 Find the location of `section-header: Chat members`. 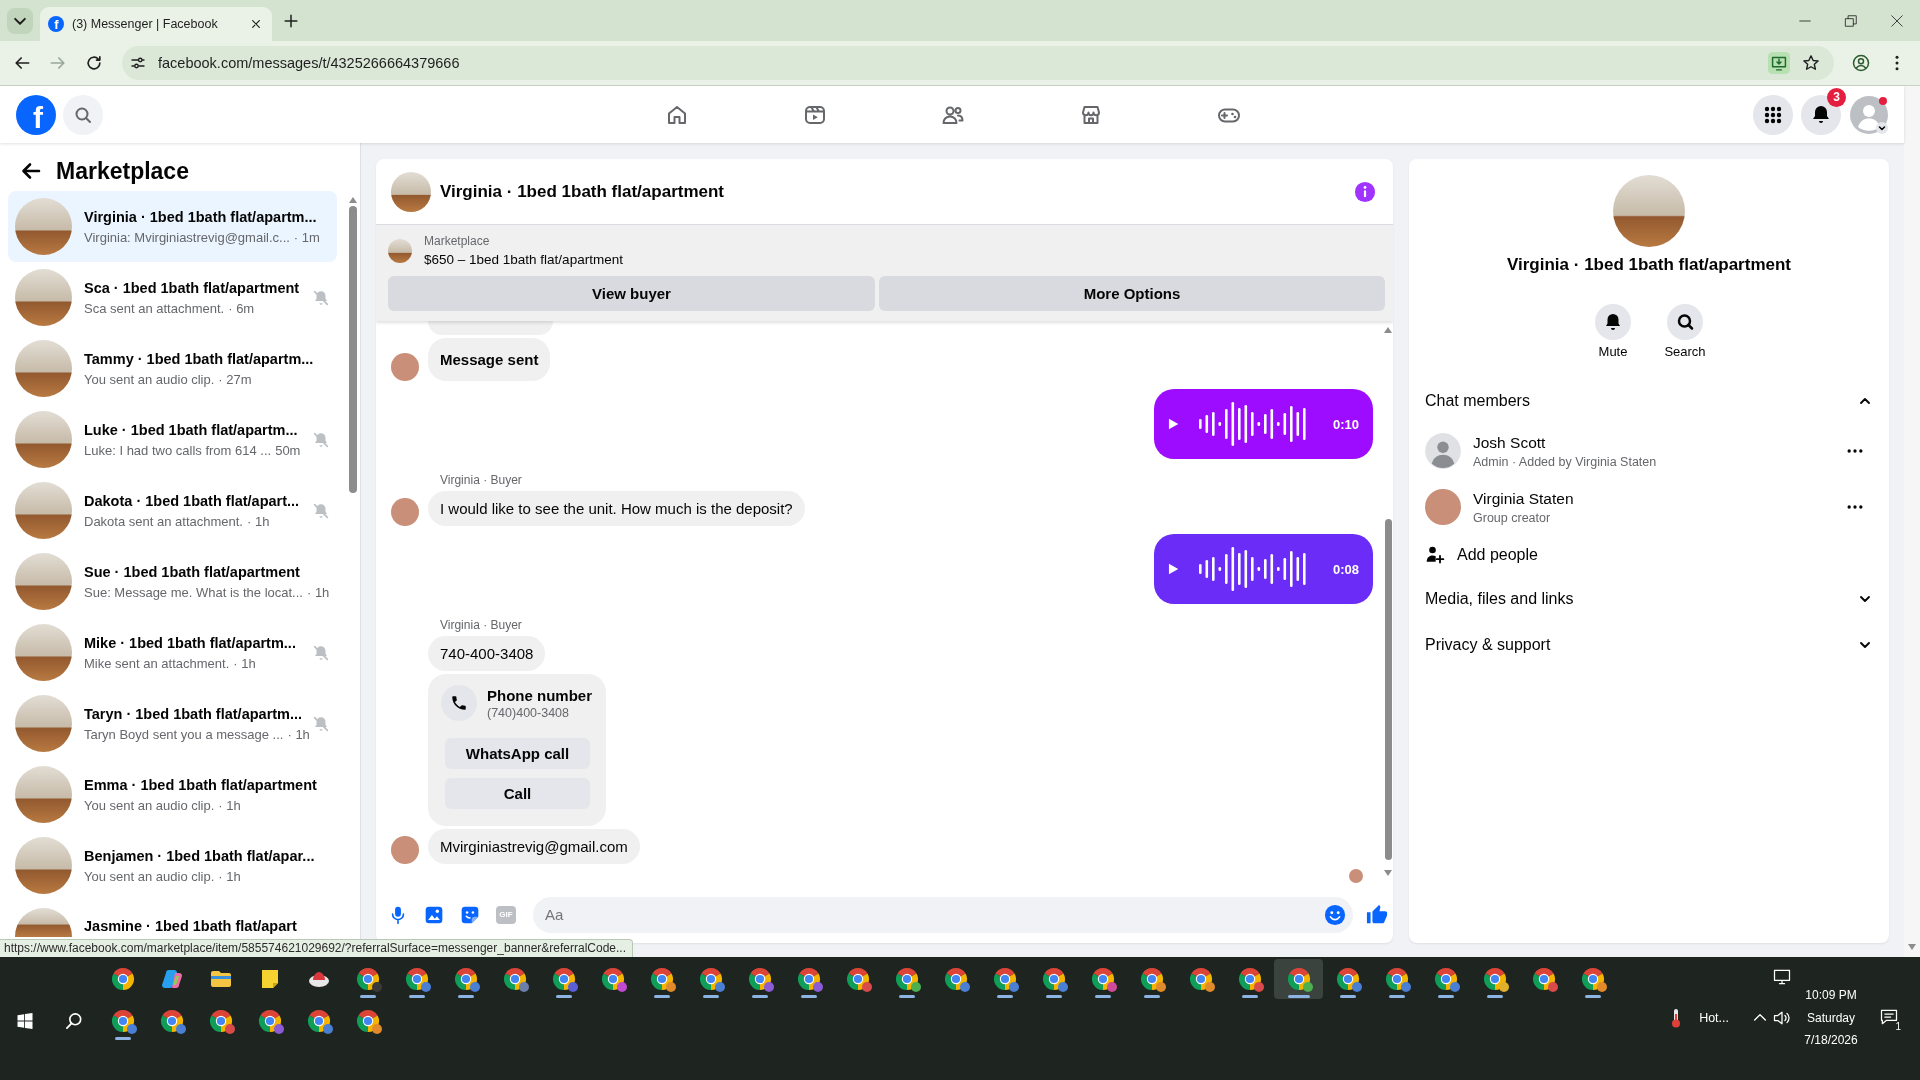

section-header: Chat members is located at coordinates (1649, 401).